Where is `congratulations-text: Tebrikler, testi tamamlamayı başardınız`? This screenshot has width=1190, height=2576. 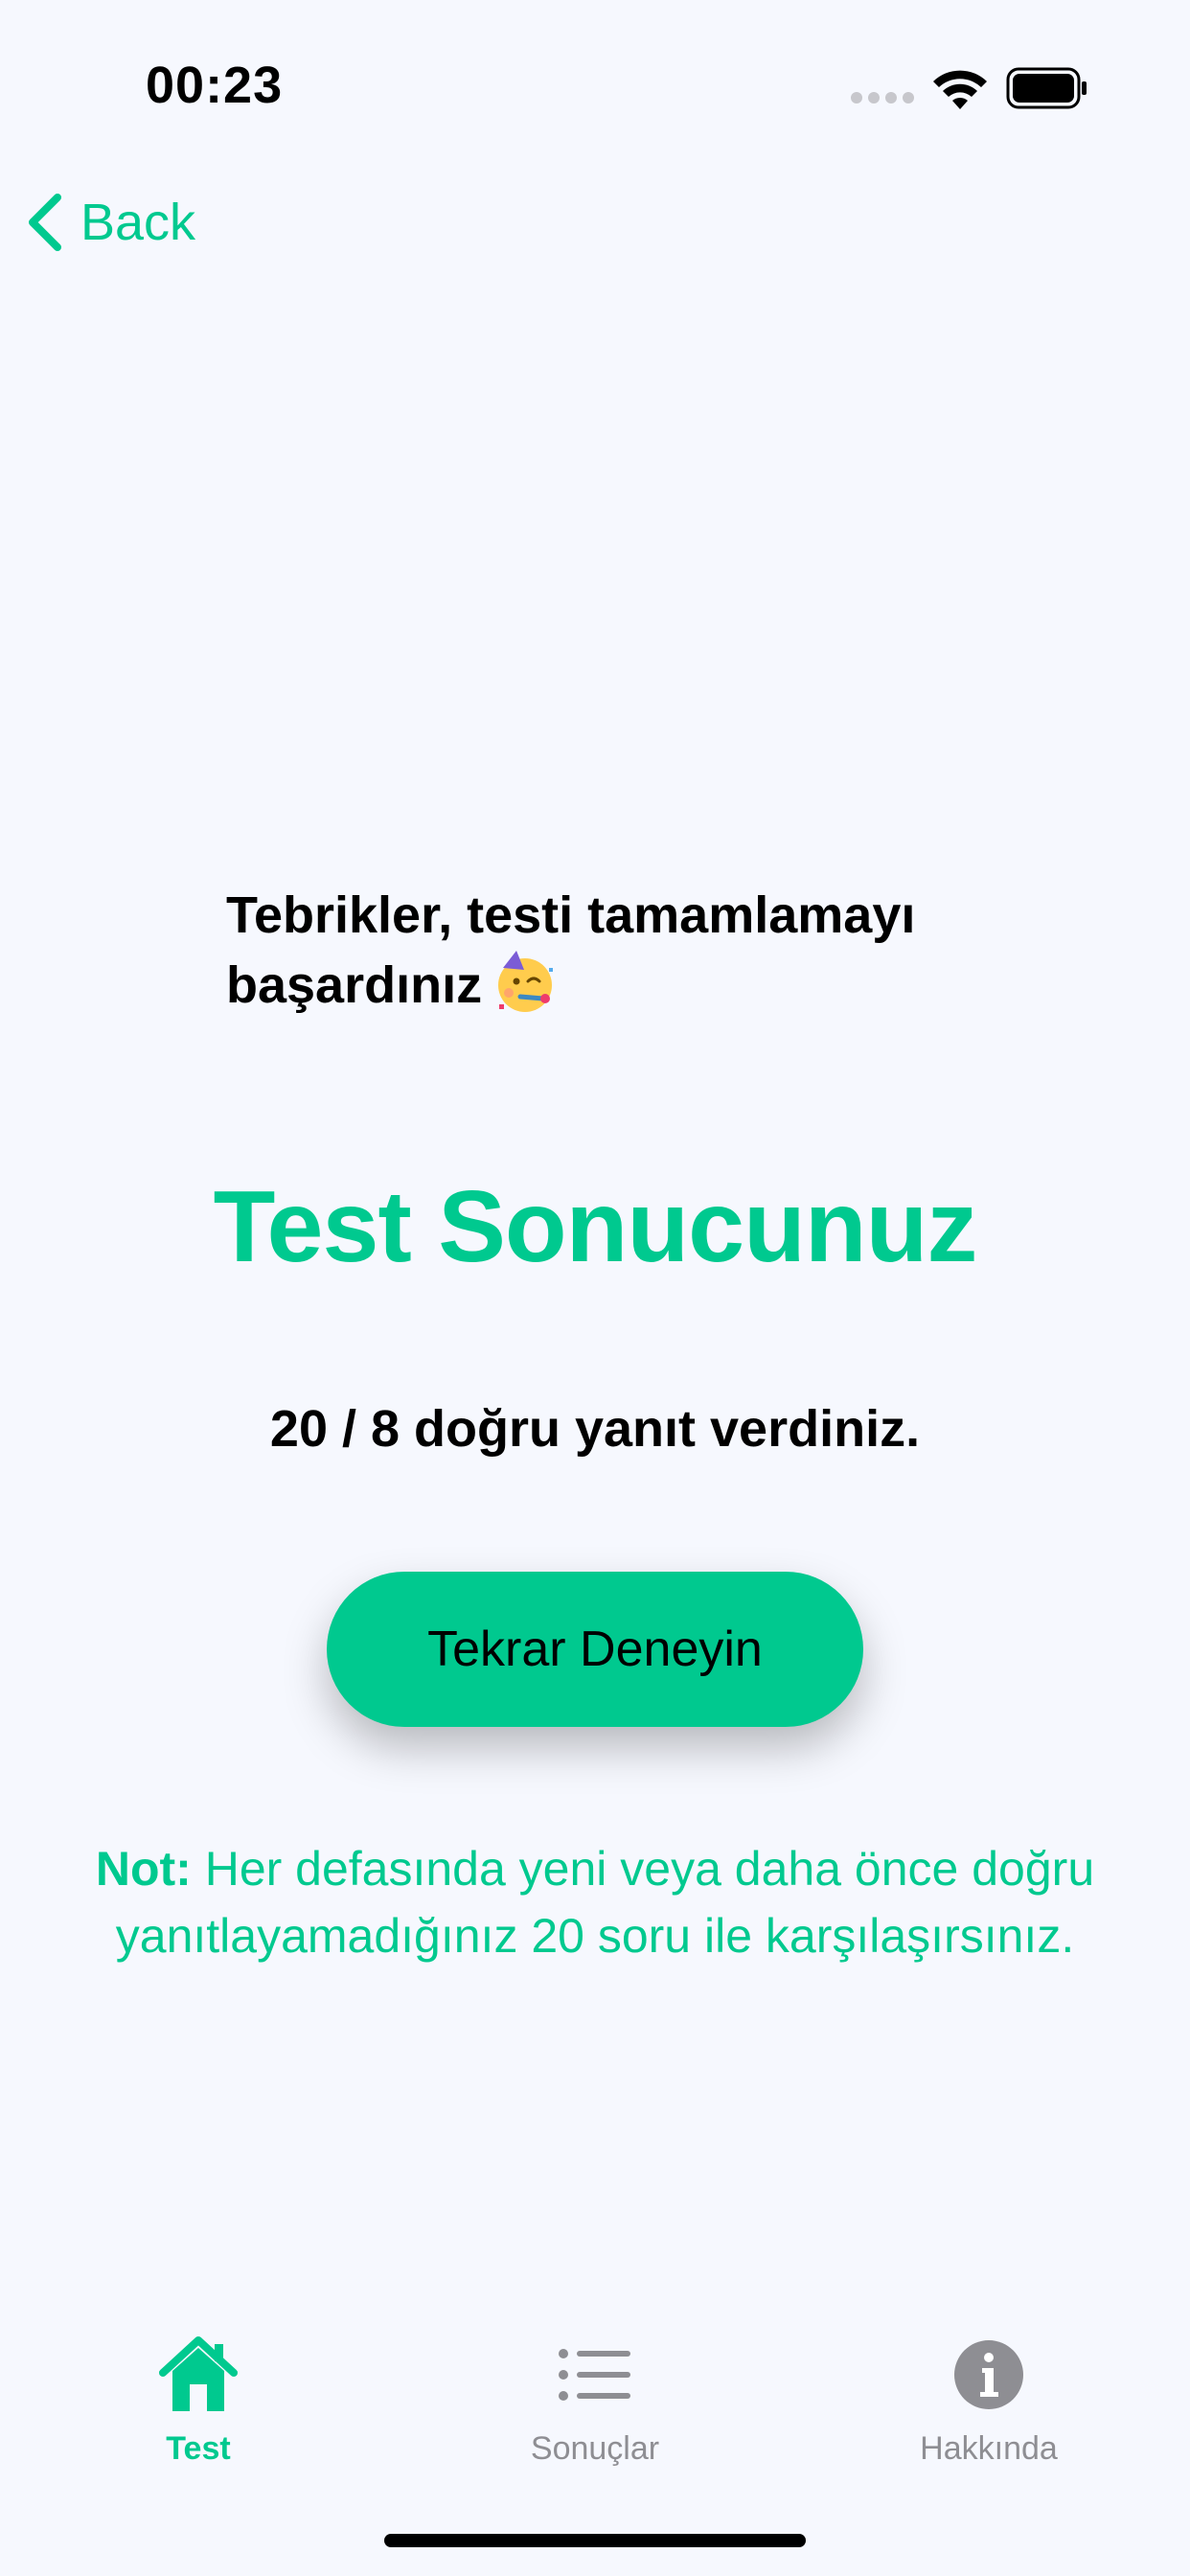 congratulations-text: Tebrikler, testi tamamlamayı başardınız is located at coordinates (619, 950).